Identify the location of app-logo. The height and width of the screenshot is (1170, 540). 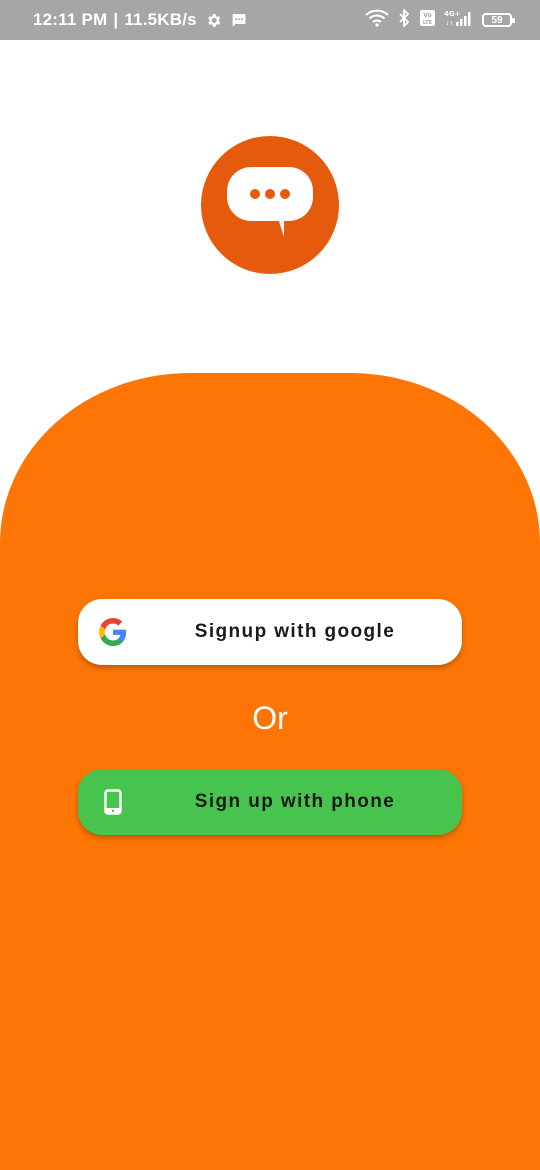
(270, 205).